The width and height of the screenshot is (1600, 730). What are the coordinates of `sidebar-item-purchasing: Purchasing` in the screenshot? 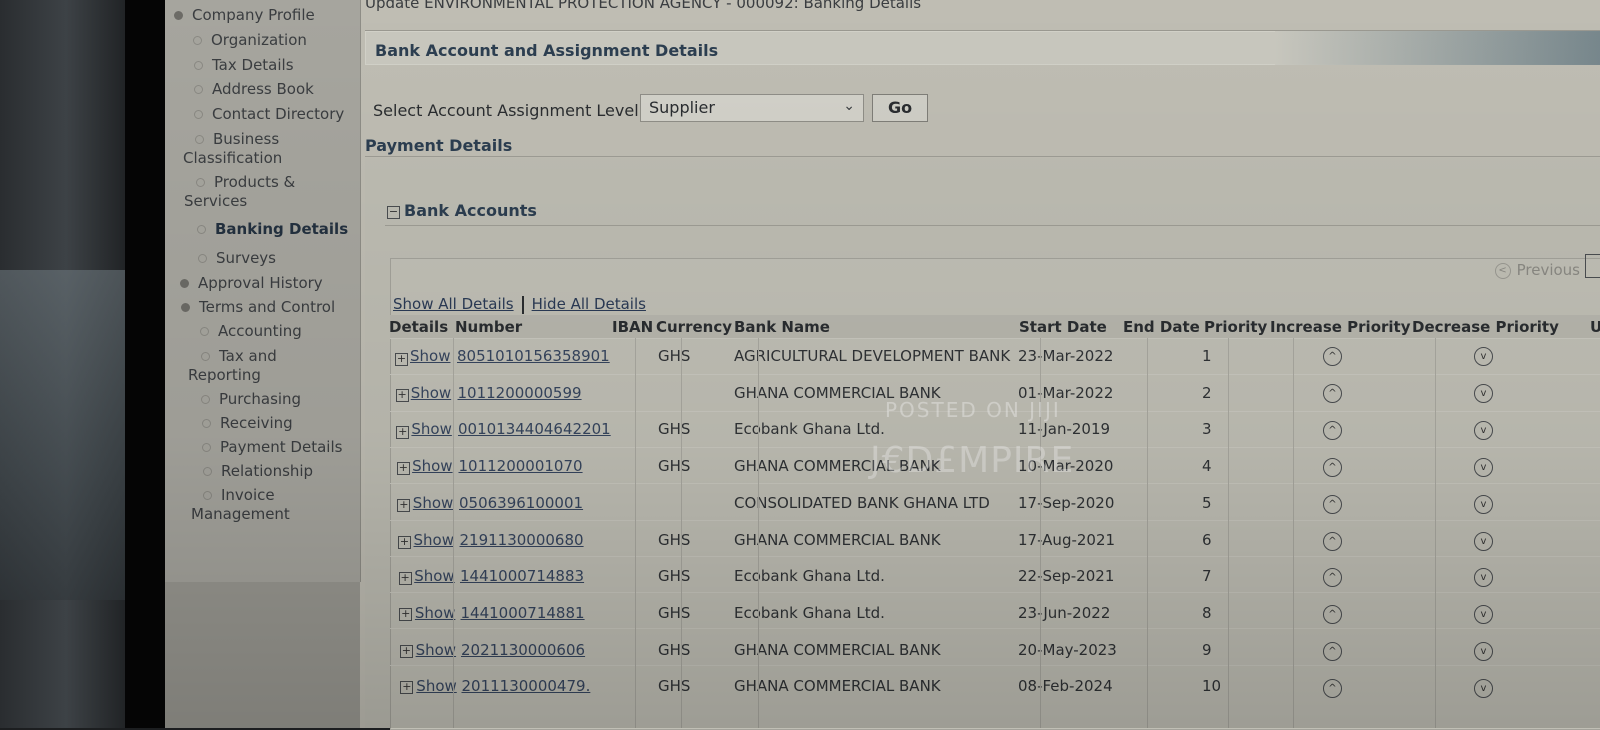 It's located at (251, 399).